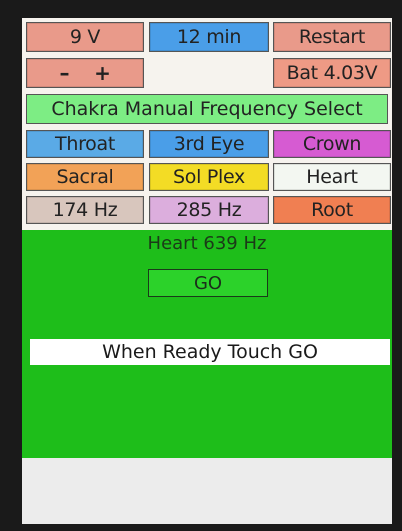  Describe the element at coordinates (208, 283) in the screenshot. I see `go-button: GO` at that location.